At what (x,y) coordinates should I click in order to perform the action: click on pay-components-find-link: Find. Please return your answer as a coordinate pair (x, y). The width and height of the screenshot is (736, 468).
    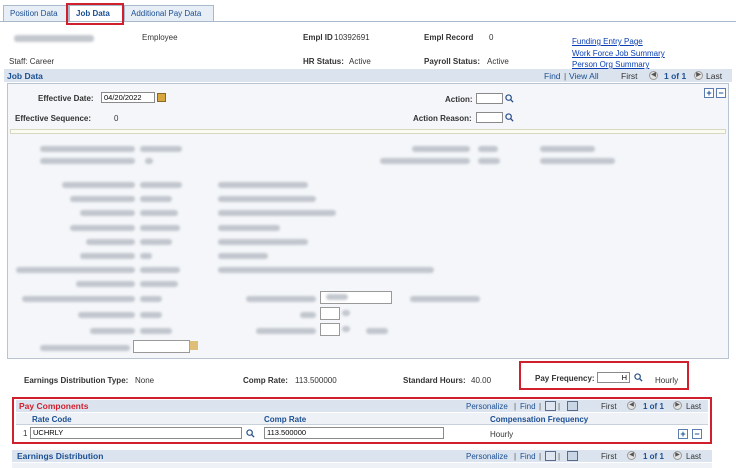
    Looking at the image, I should click on (528, 406).